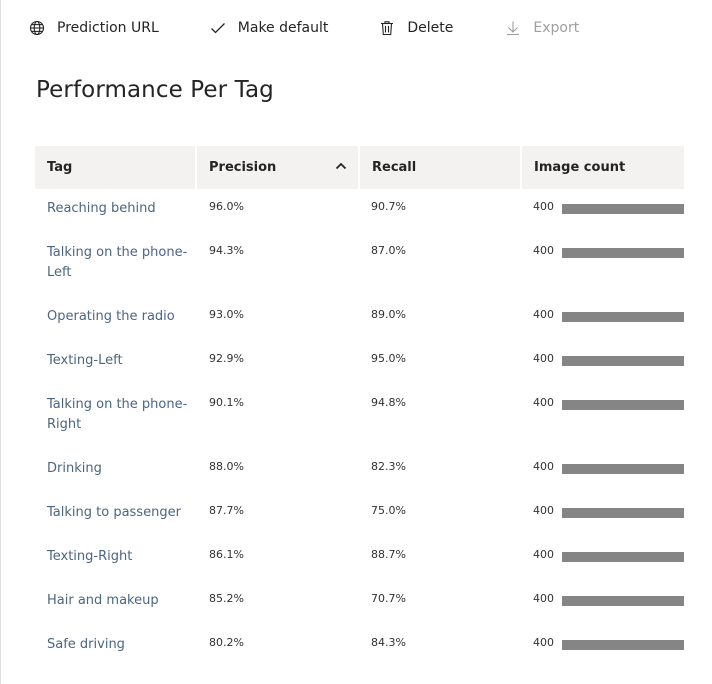  I want to click on column-header-image-count: Image count, so click(603, 167).